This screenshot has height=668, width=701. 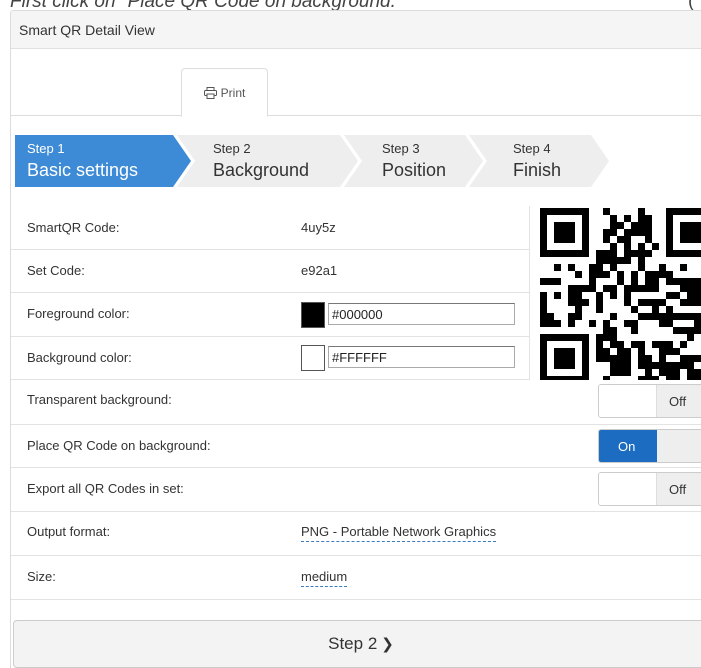 What do you see at coordinates (356, 83) in the screenshot?
I see `tab-bar: Print` at bounding box center [356, 83].